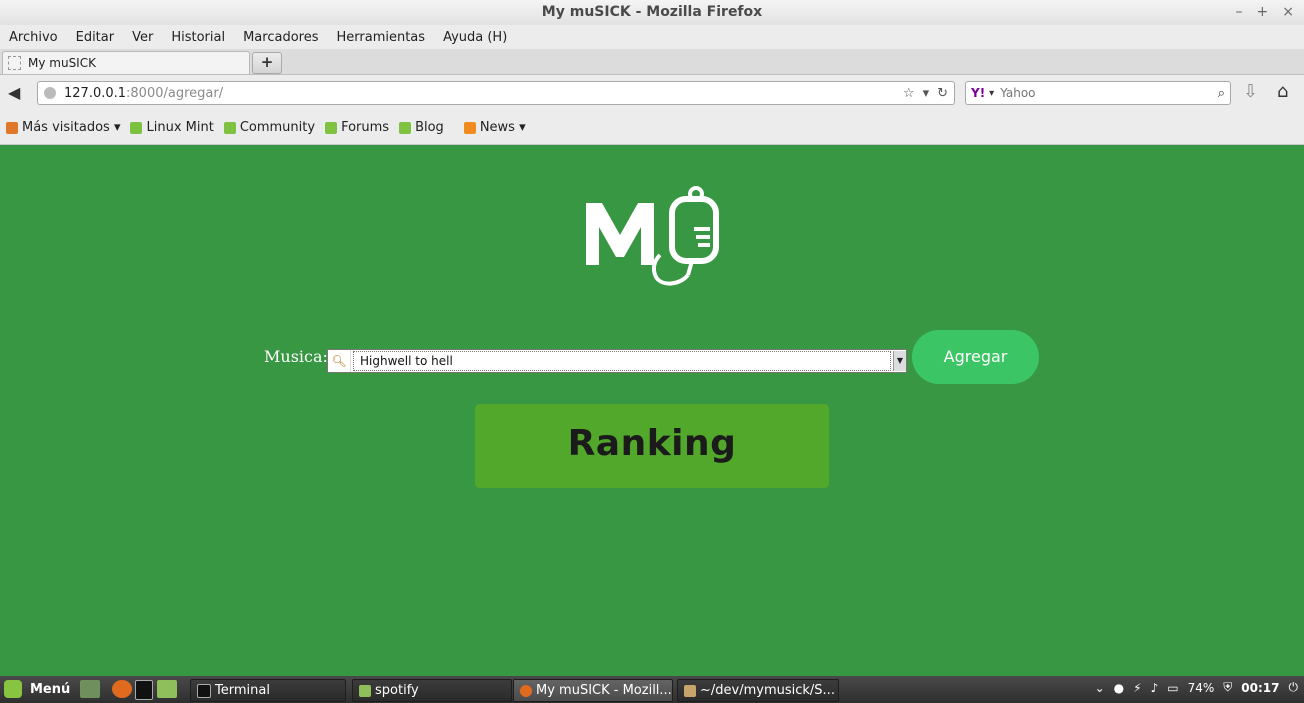 Image resolution: width=1304 pixels, height=703 pixels. What do you see at coordinates (1239, 12) in the screenshot?
I see `minimize-button: –` at bounding box center [1239, 12].